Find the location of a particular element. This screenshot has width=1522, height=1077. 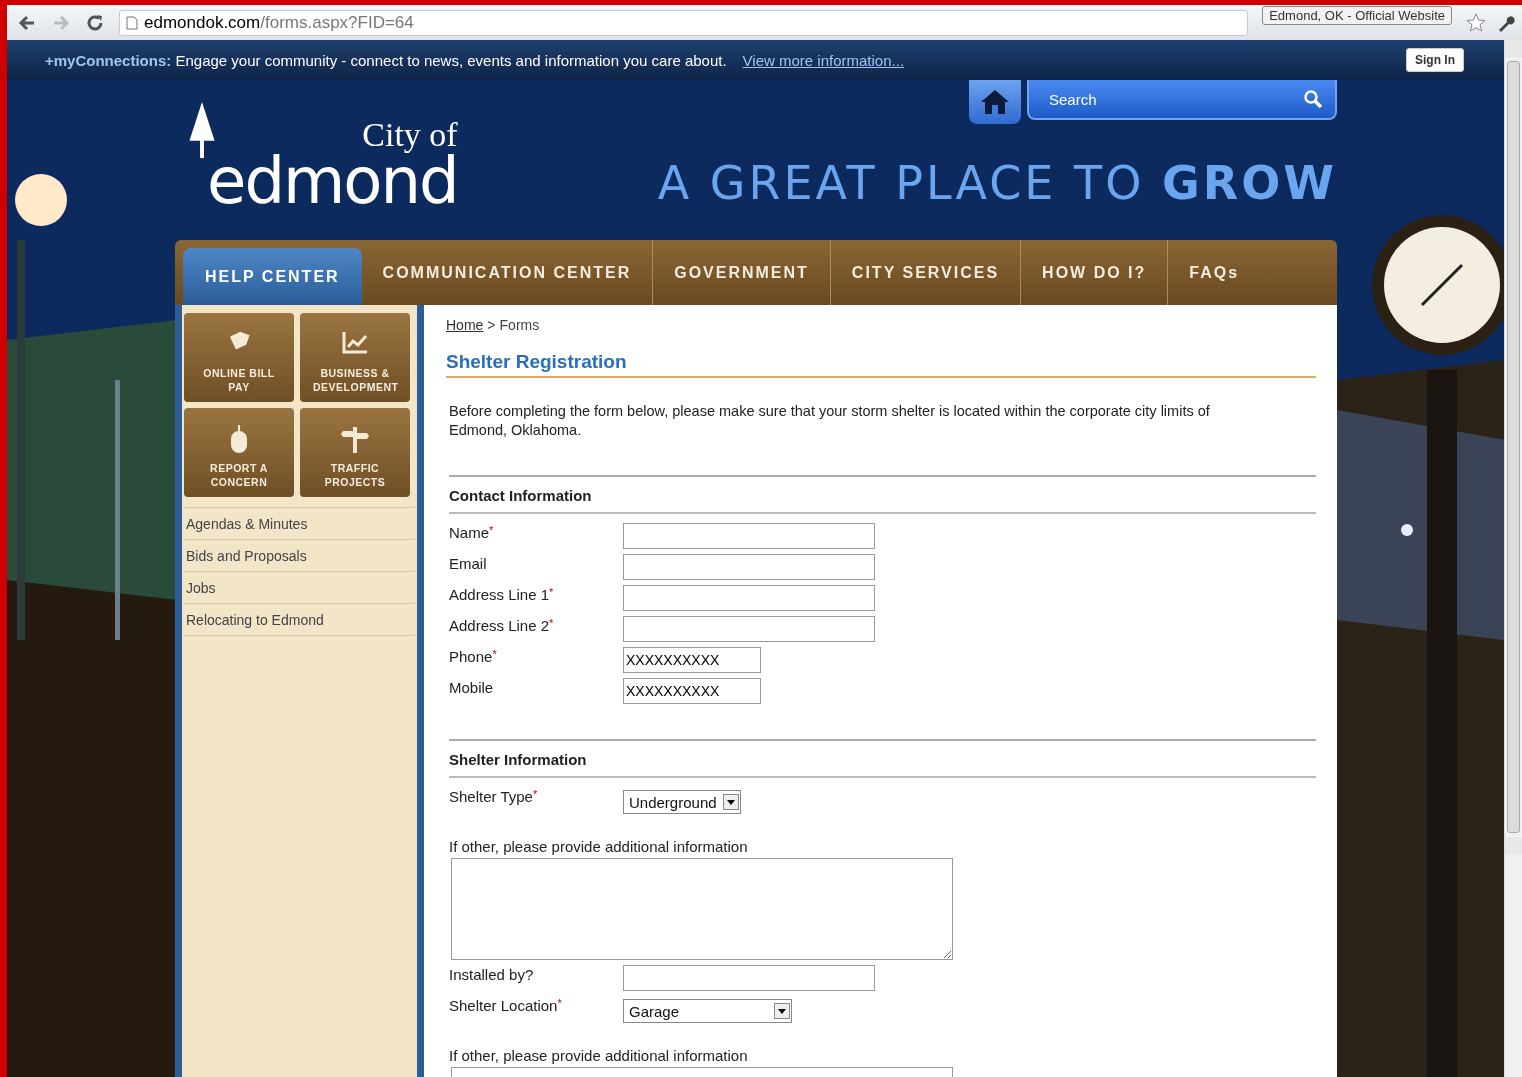

dropdown: Underground is located at coordinates (682, 802).